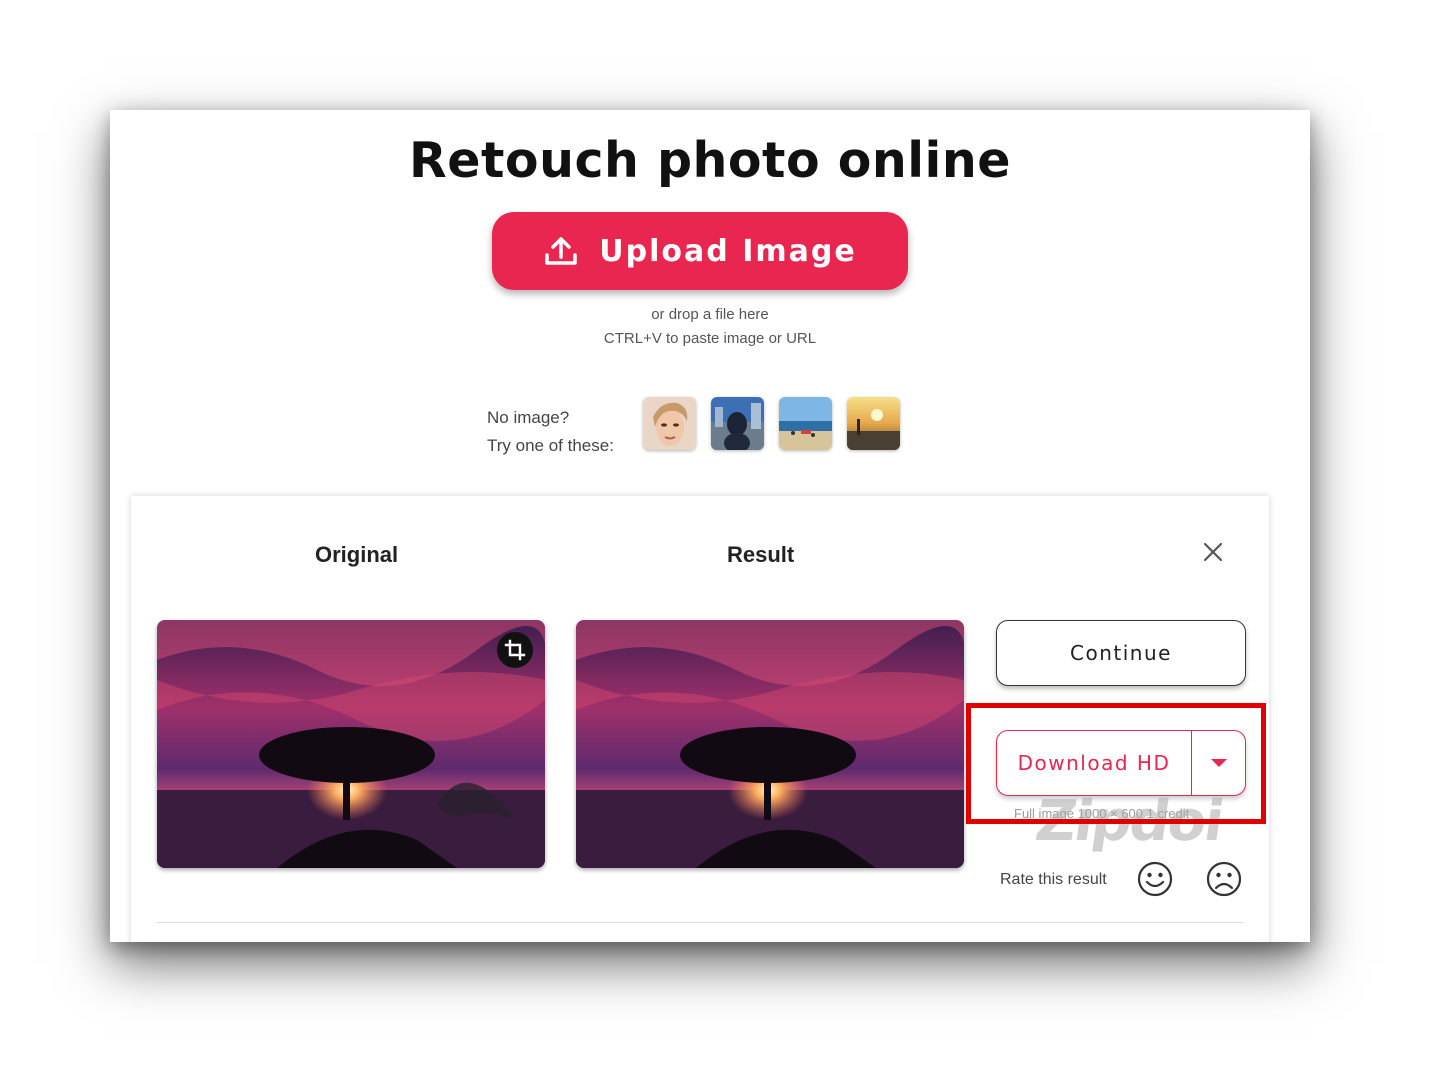  I want to click on download-hd-group: Download HD, so click(1121, 763).